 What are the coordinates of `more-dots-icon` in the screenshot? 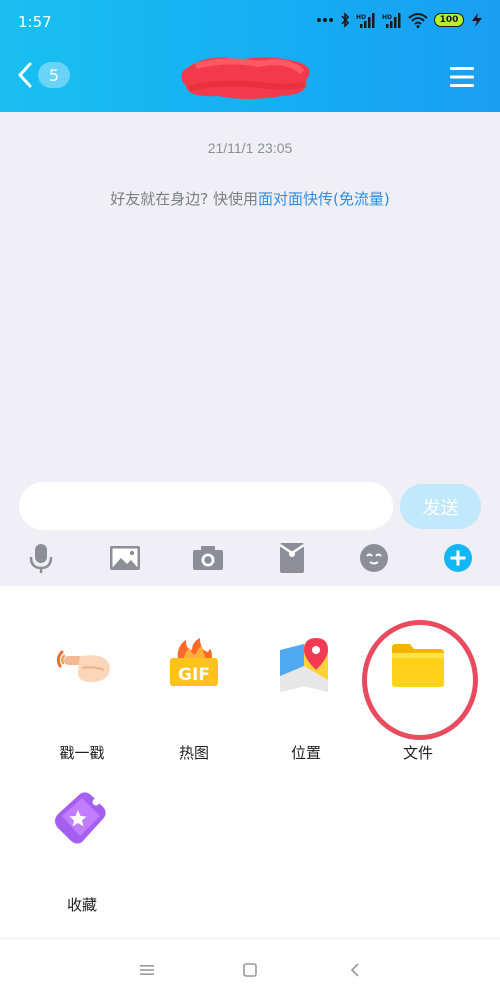 It's located at (325, 20).